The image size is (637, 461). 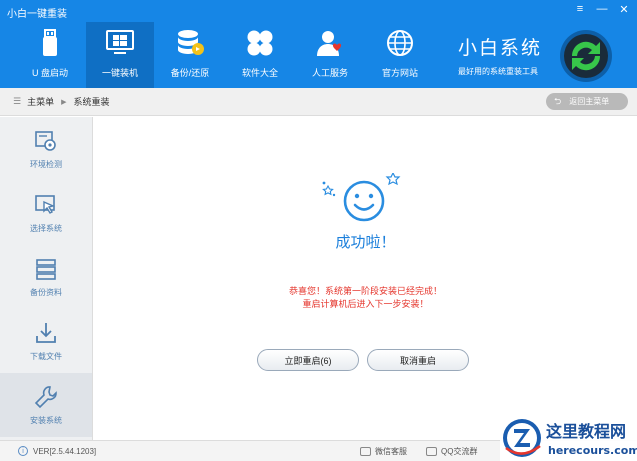 I want to click on nav-label: 一键装机, so click(x=119, y=73).